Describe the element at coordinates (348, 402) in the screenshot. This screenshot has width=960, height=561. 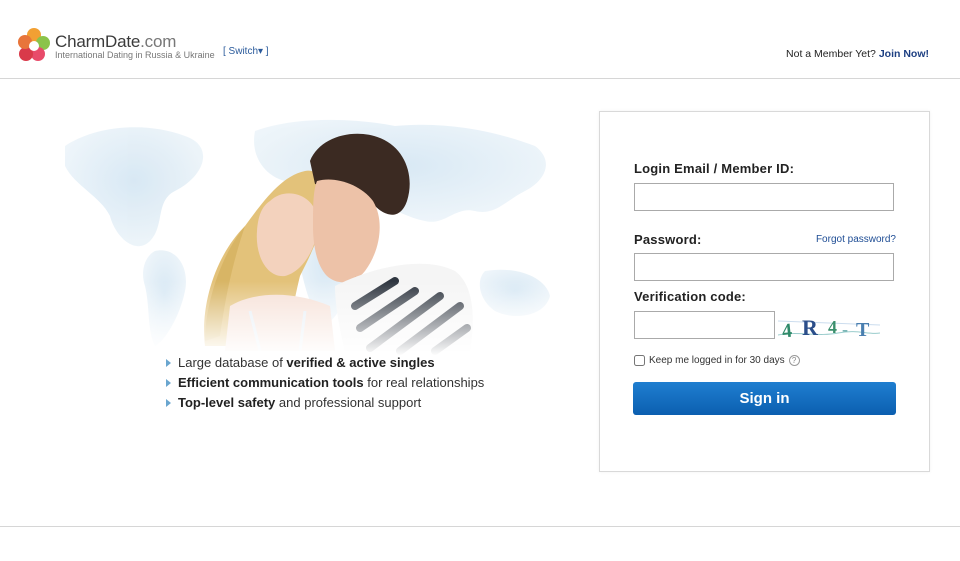
I see `feature-text: and professional support` at that location.